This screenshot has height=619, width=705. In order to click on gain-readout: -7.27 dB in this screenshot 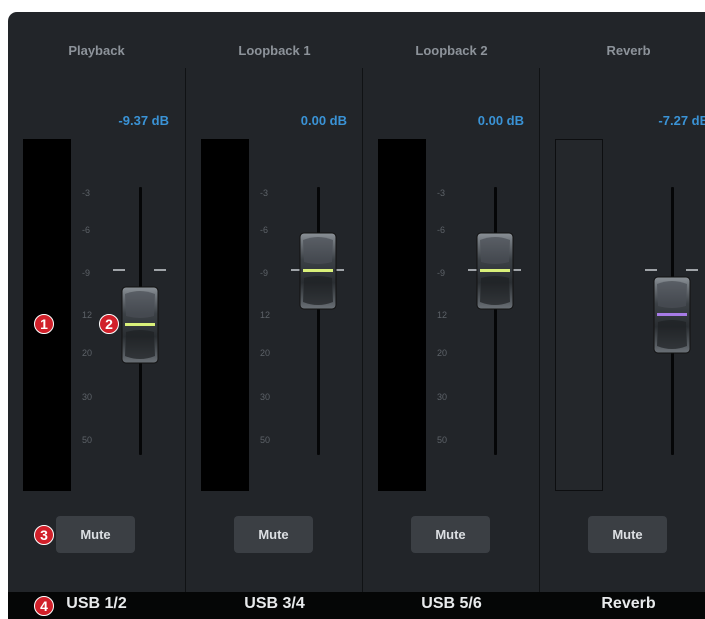, I will do `click(681, 120)`.